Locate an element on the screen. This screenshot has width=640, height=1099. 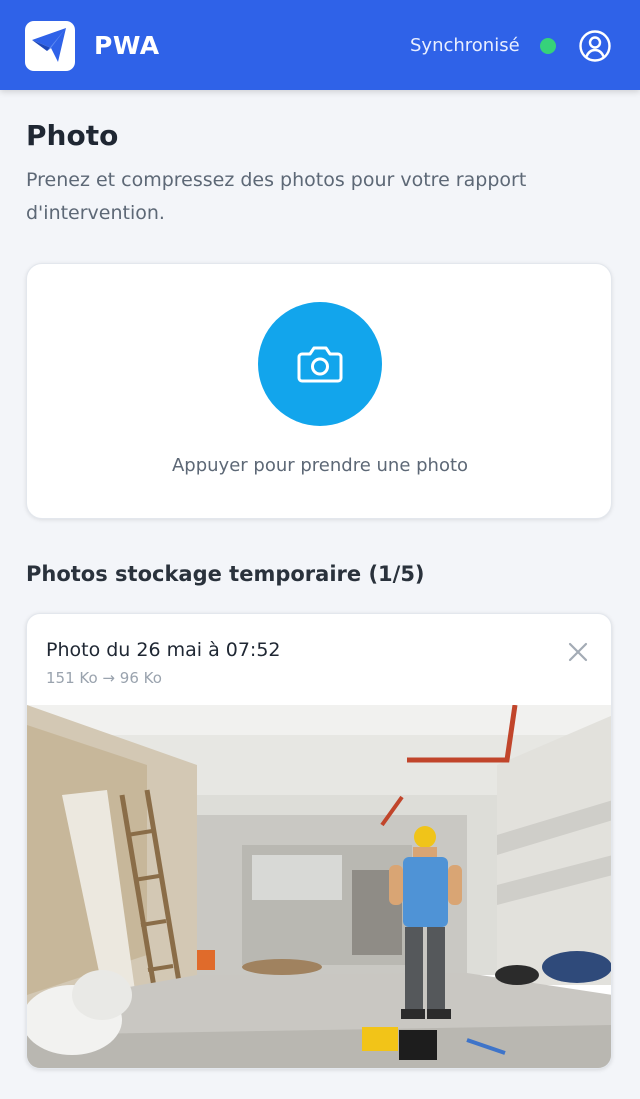
capture-hint: Appuyer pour prendre une photo is located at coordinates (320, 465).